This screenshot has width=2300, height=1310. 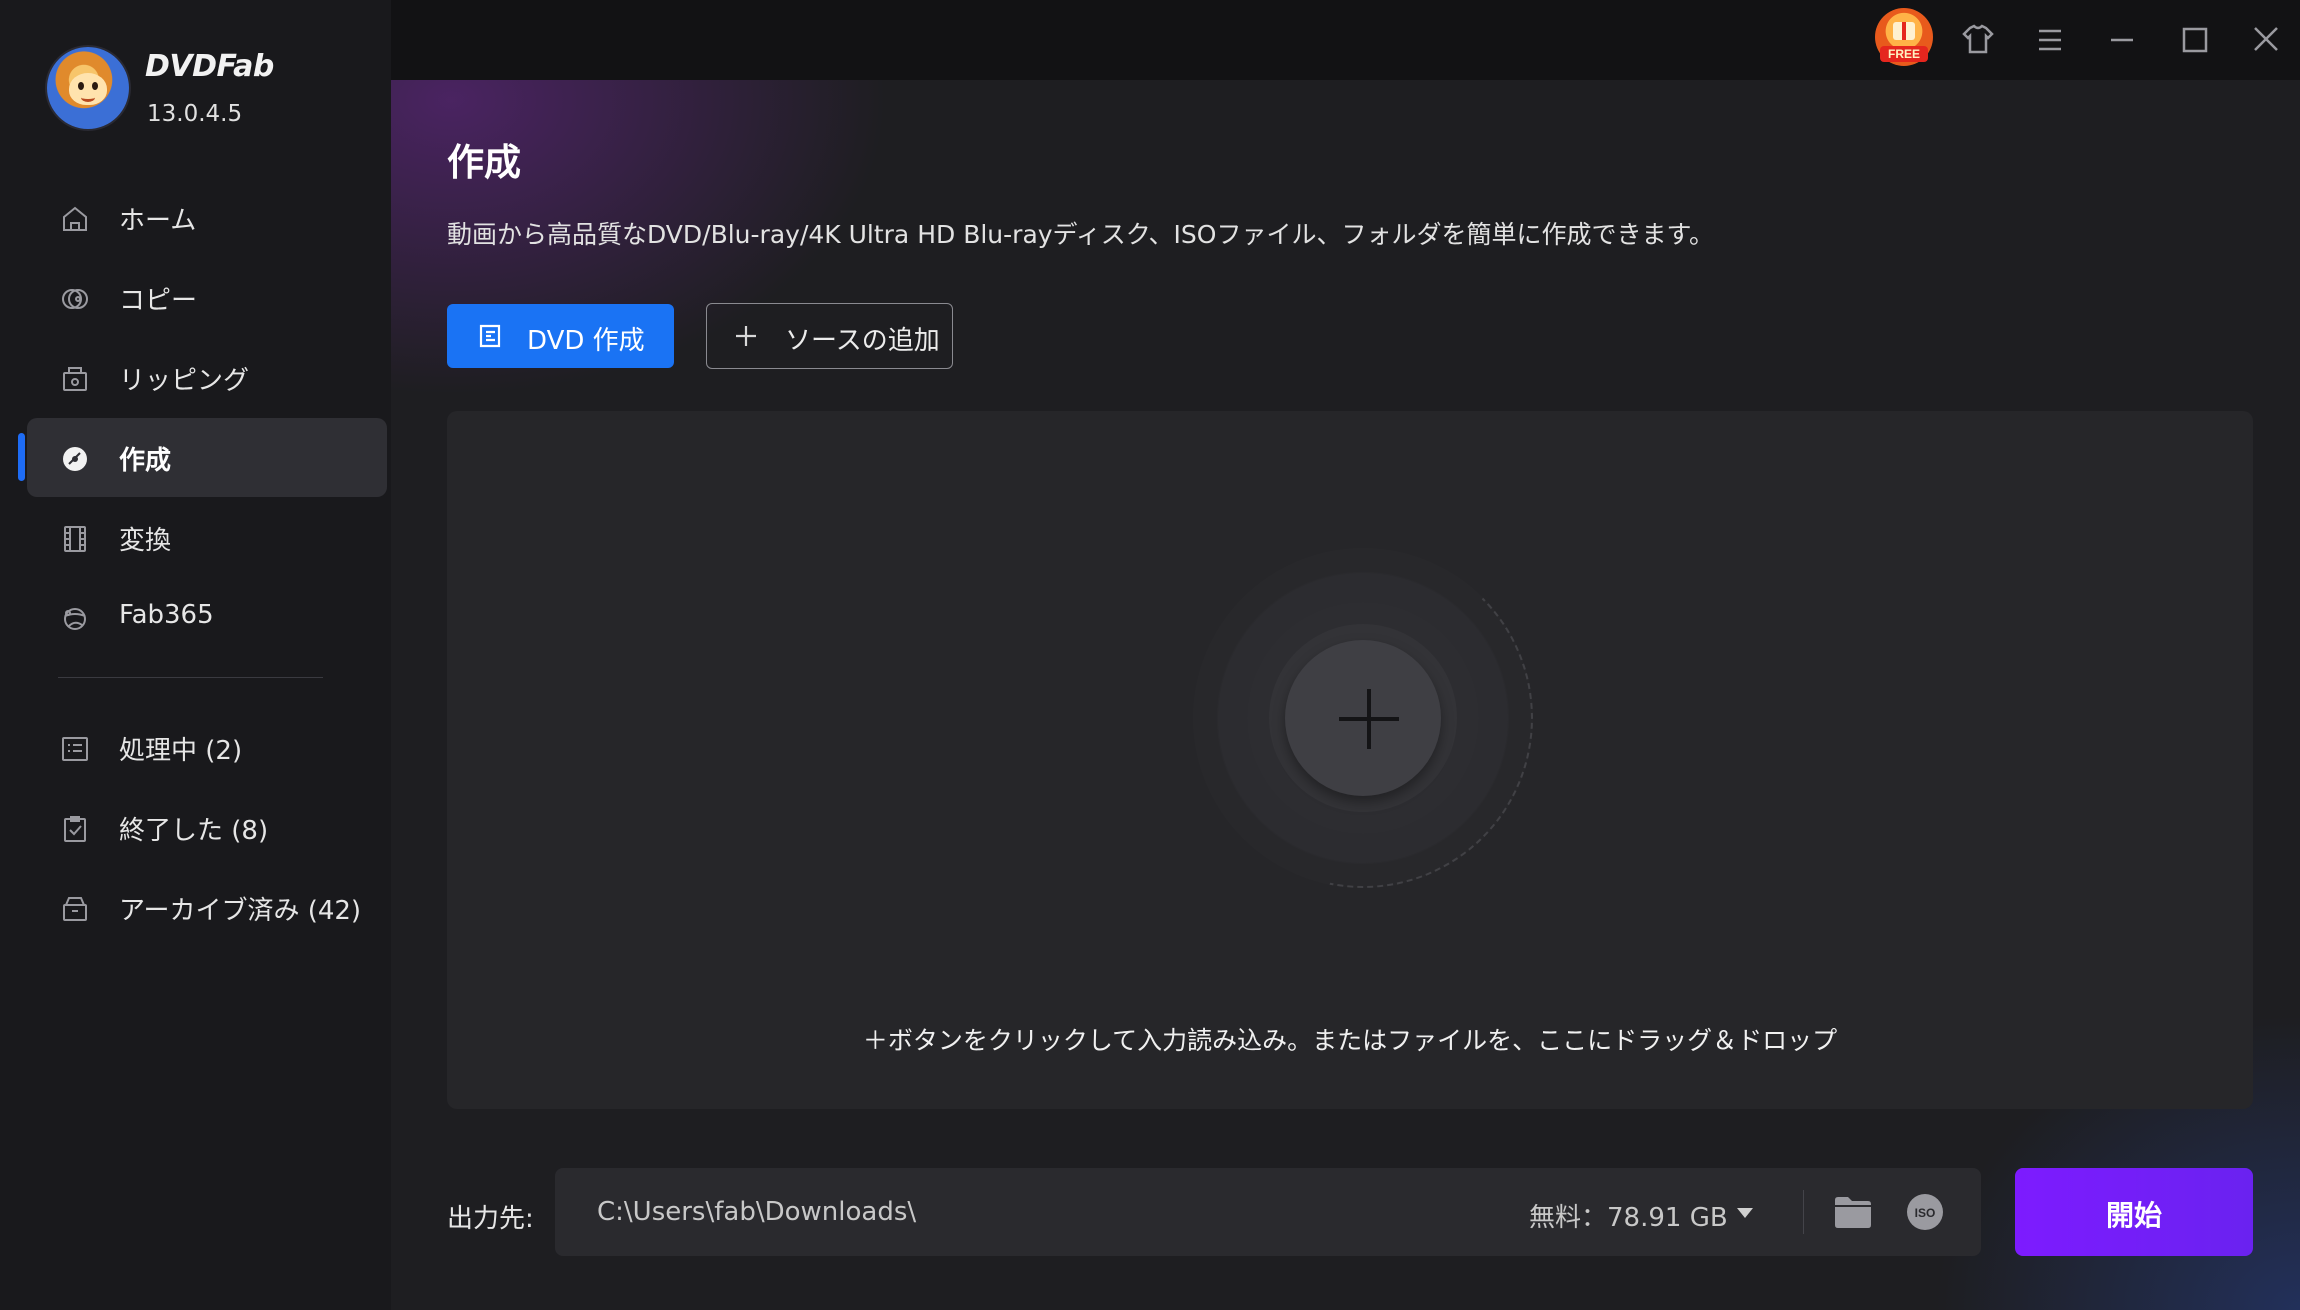 I want to click on minimize-icon, so click(x=2122, y=40).